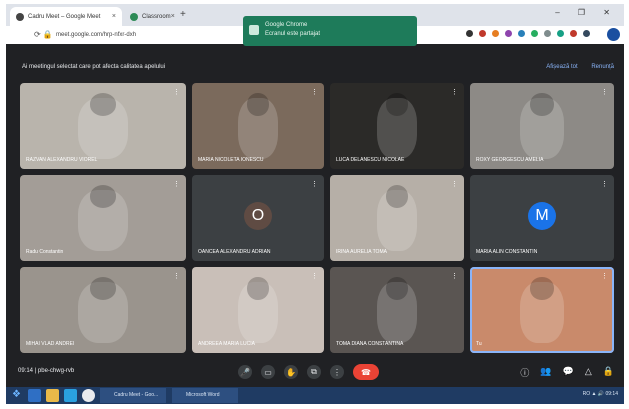 The width and height of the screenshot is (629, 409). I want to click on notice-links: Afișează tot Renunță, so click(574, 67).